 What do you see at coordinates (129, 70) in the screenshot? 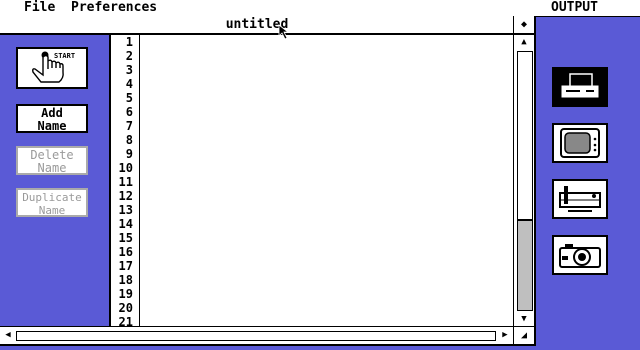
I see `line-number: 3` at bounding box center [129, 70].